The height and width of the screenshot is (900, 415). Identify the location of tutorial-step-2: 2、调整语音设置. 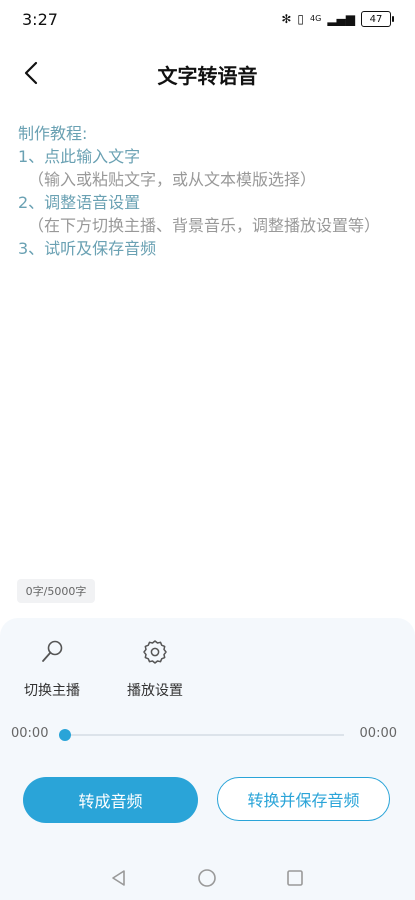
(79, 202).